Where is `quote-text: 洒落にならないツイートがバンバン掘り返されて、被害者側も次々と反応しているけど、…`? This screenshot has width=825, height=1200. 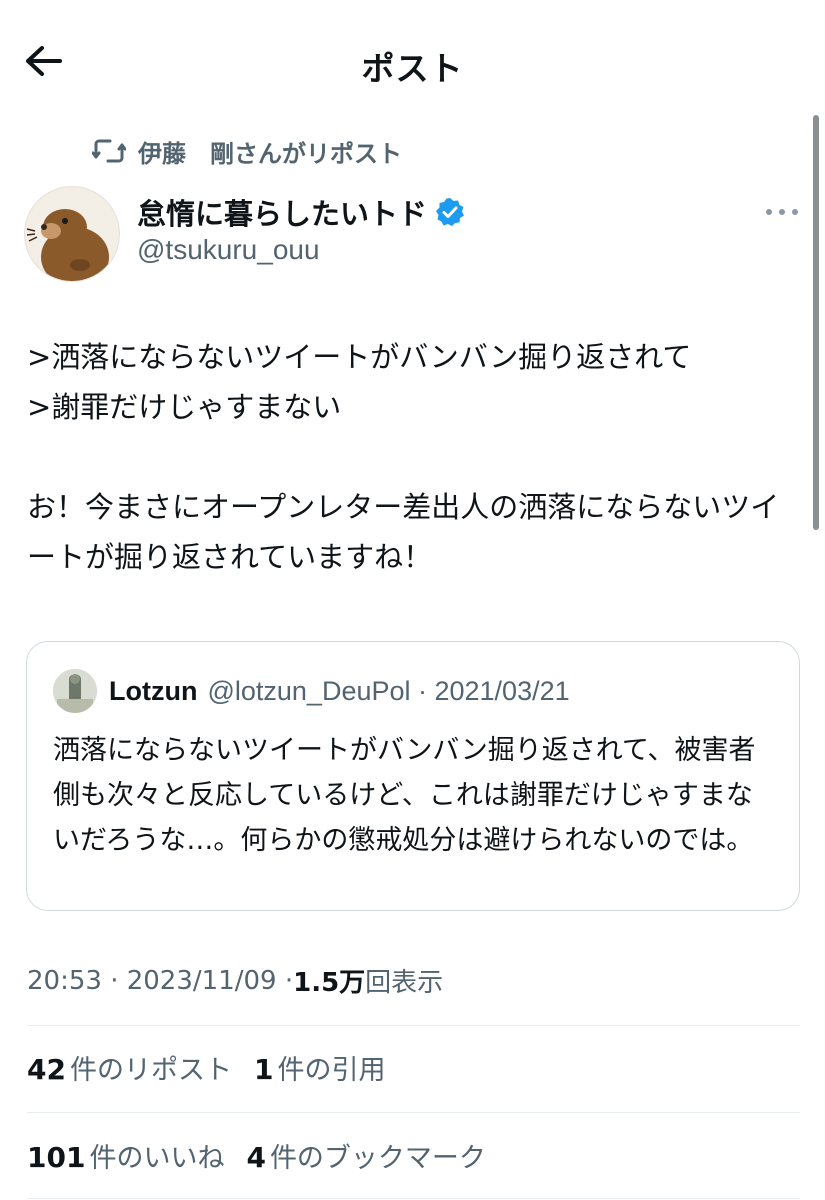 quote-text: 洒落にならないツイートがバンバン掘り返されて、被害者側も次々と反応しているけど、… is located at coordinates (404, 795).